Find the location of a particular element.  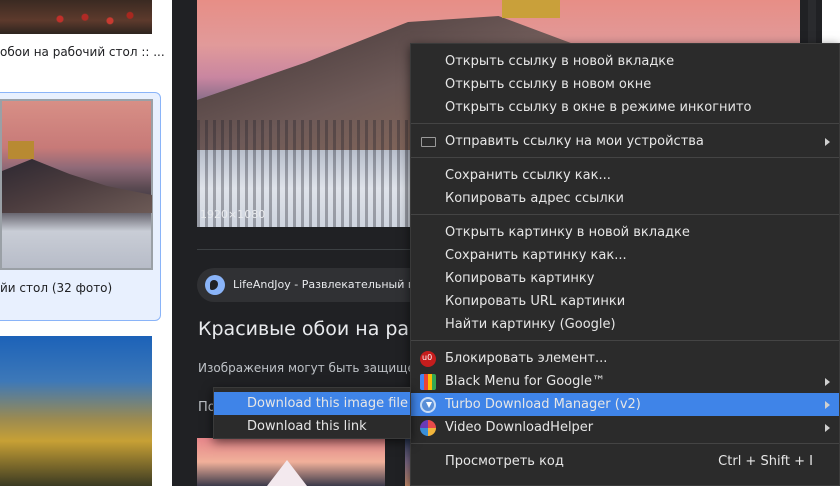

submenu-item-label: Download this link is located at coordinates (307, 426).